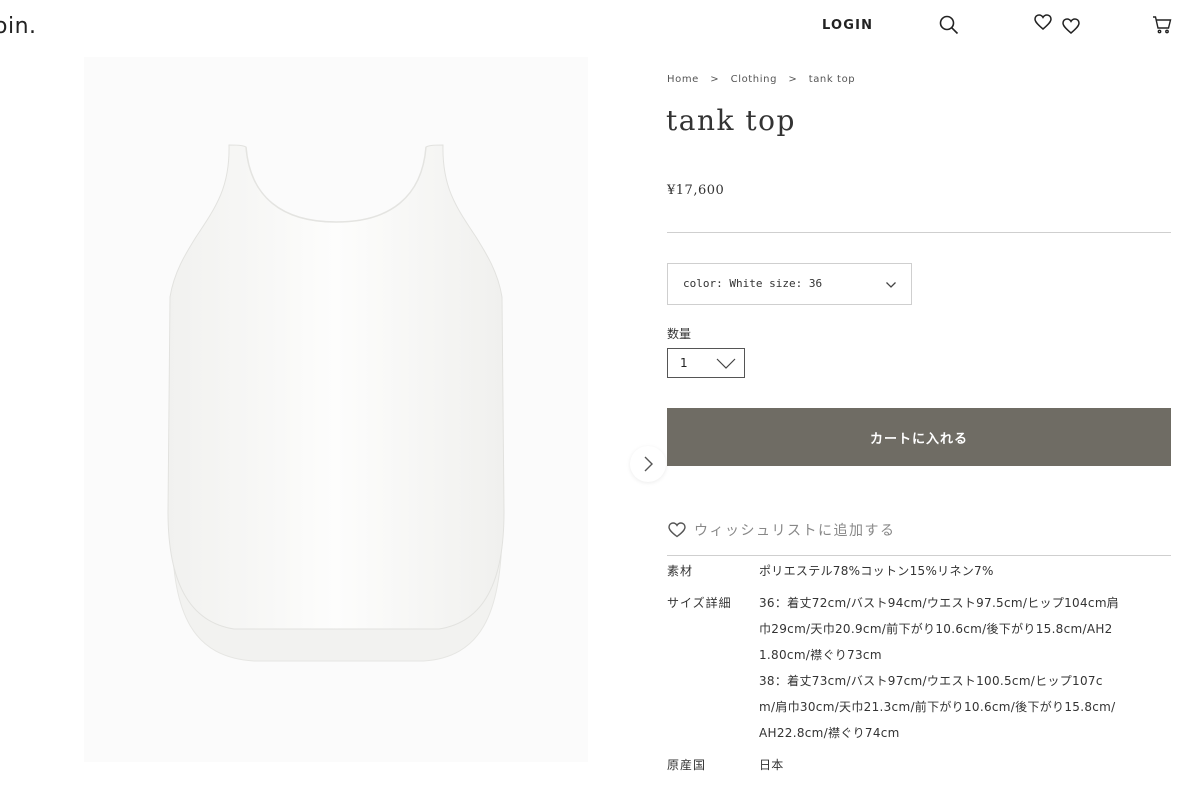 The width and height of the screenshot is (1200, 800). I want to click on spec-line: 日本, so click(771, 765).